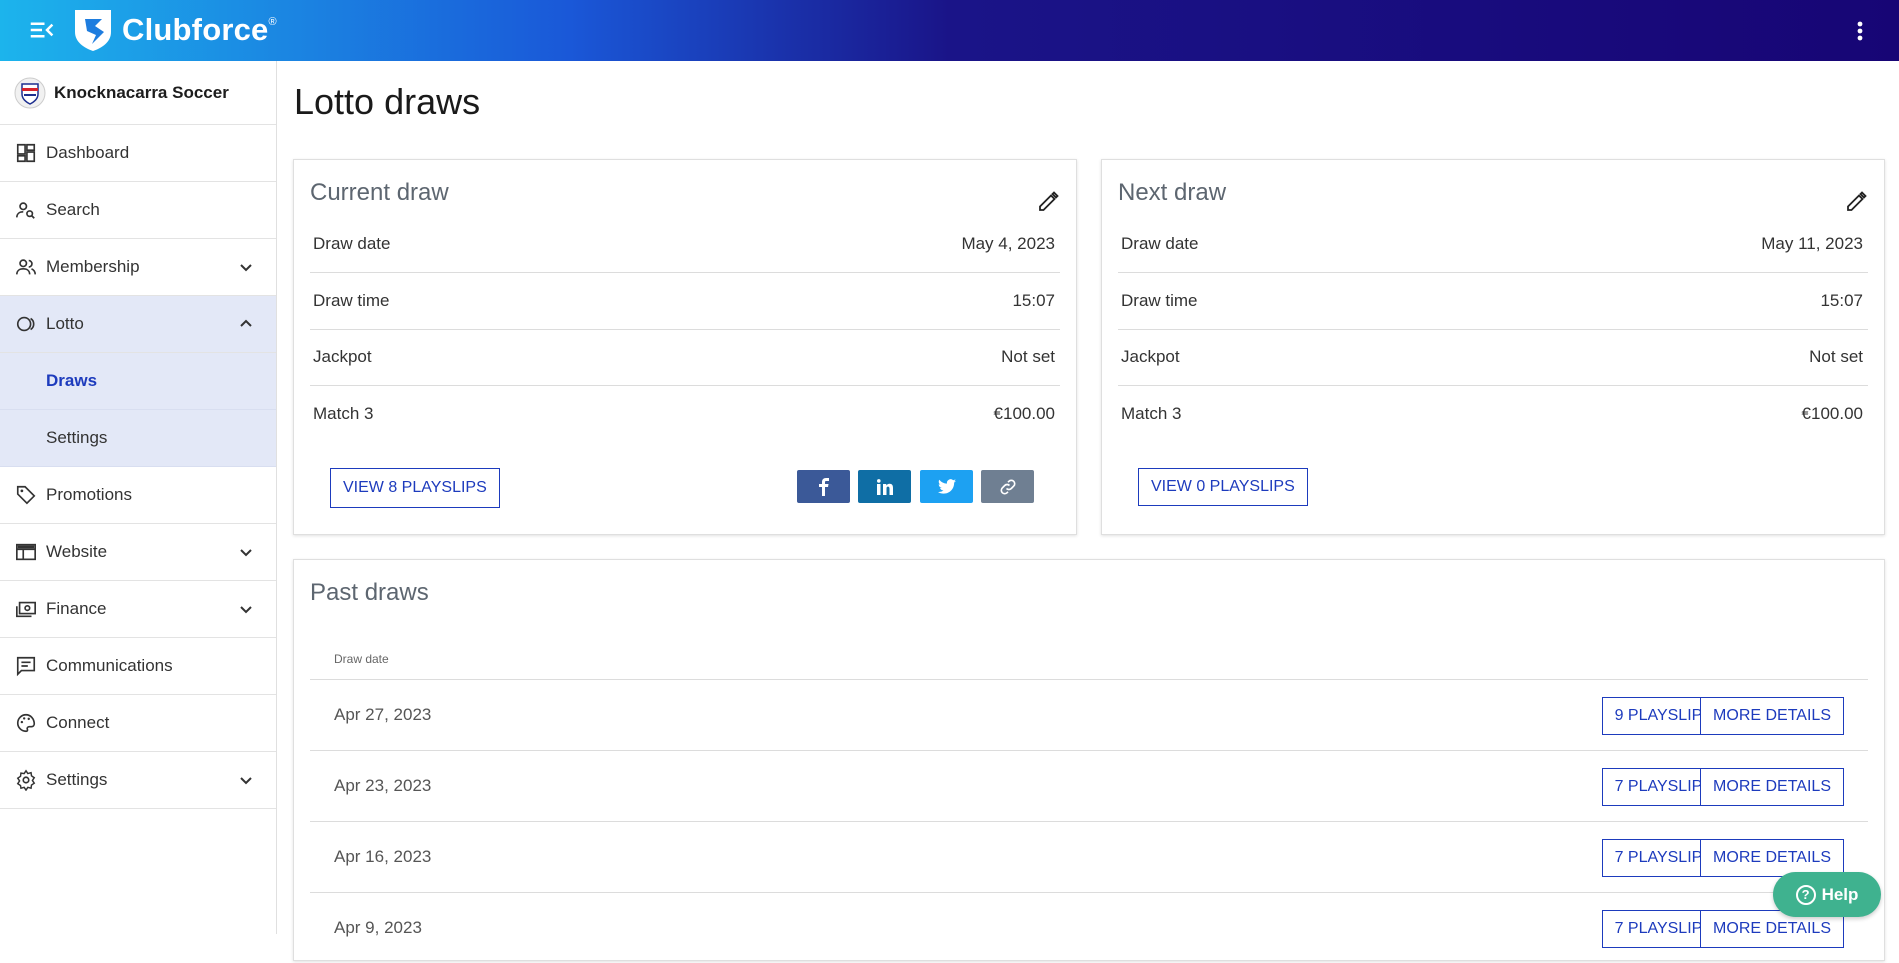 Image resolution: width=1899 pixels, height=963 pixels. I want to click on clubforce-logo: Clubforce ®, so click(174, 30).